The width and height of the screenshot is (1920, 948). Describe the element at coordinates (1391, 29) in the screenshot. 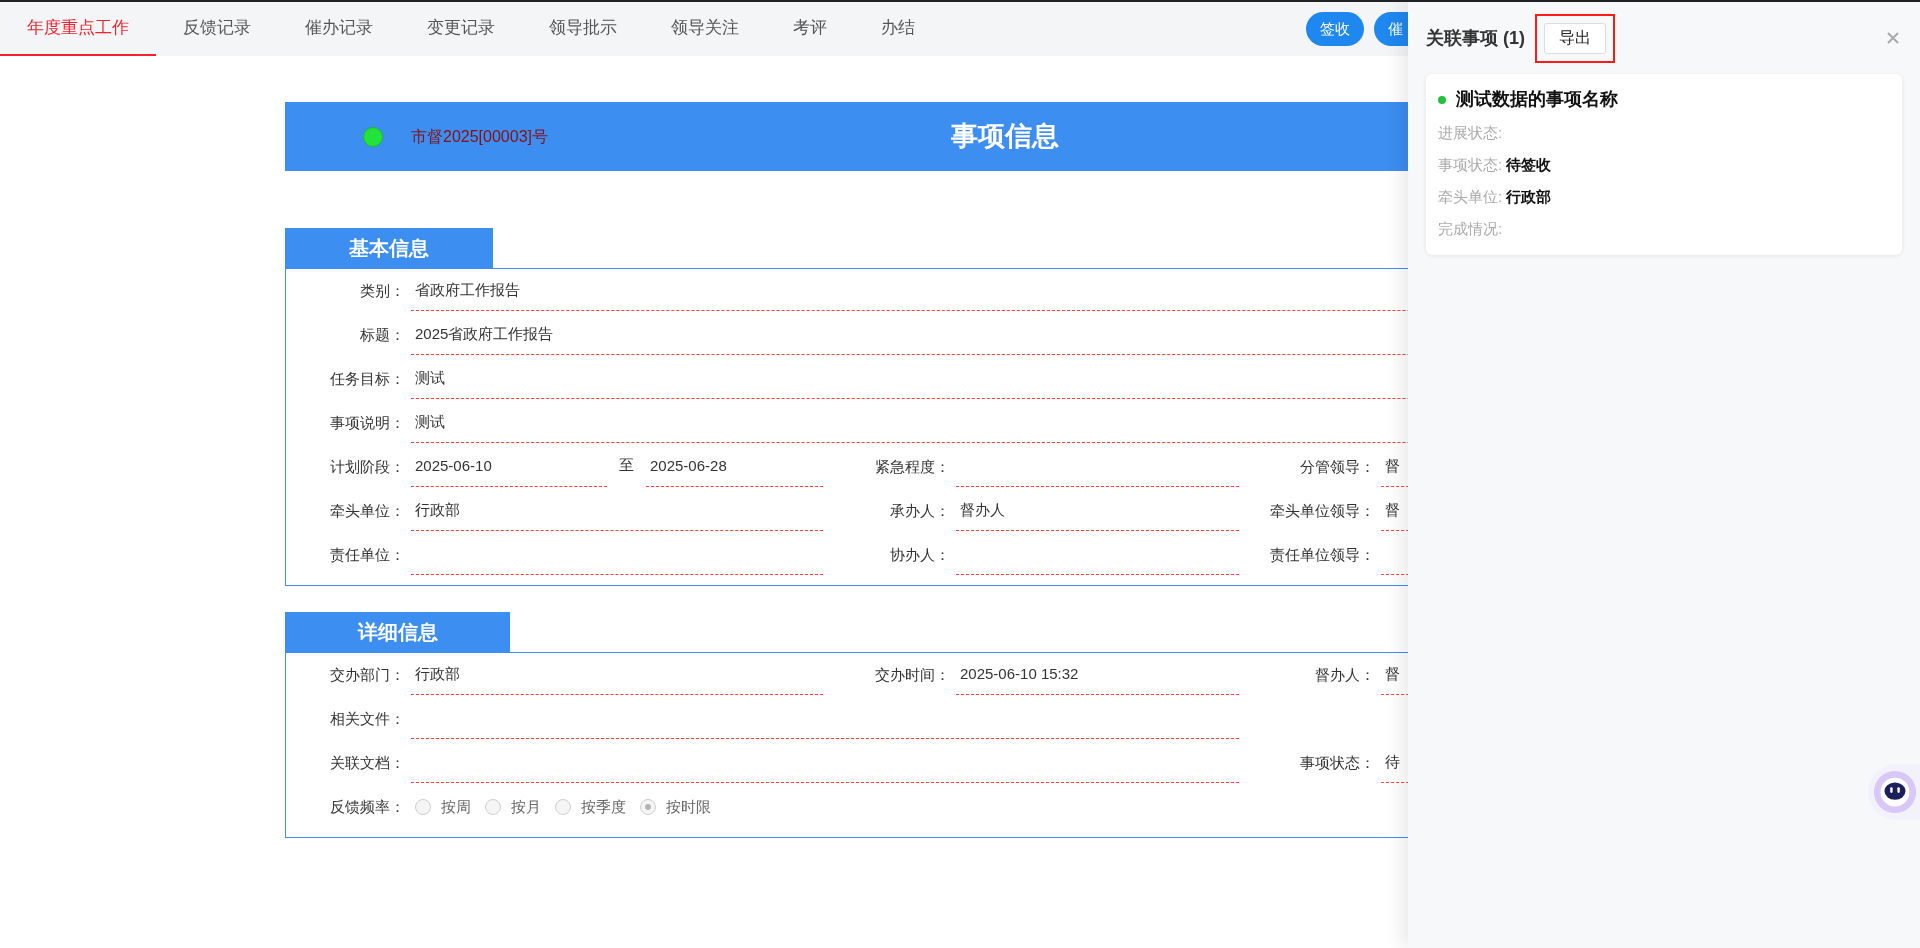

I see `toolbar-button: 催` at that location.